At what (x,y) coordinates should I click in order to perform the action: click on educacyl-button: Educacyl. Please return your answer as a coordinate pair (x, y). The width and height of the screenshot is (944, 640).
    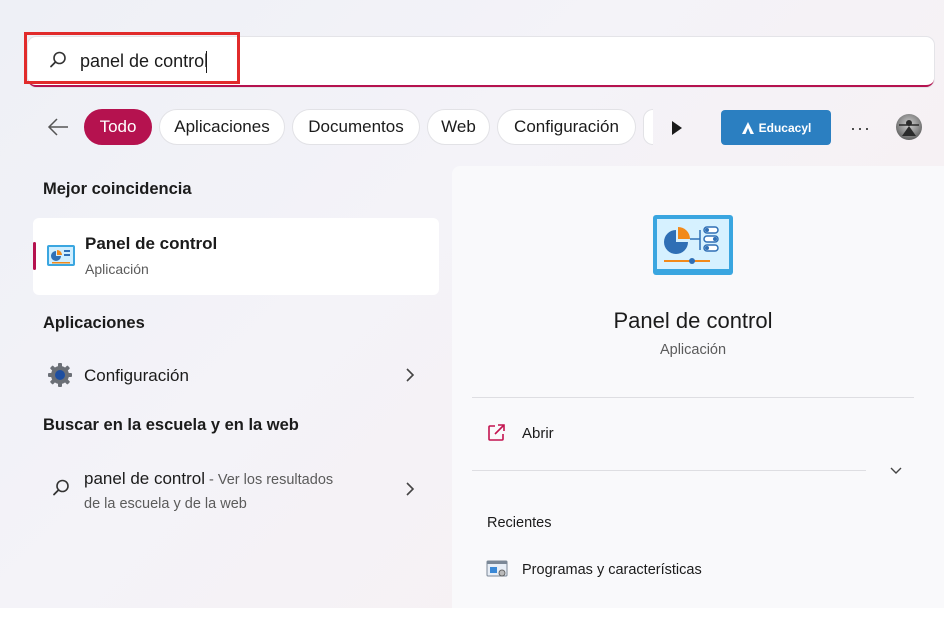
    Looking at the image, I should click on (776, 127).